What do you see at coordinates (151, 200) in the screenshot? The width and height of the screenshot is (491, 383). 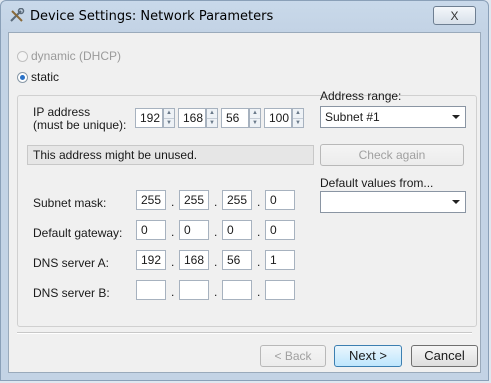 I see `subnet-octet-1: 255` at bounding box center [151, 200].